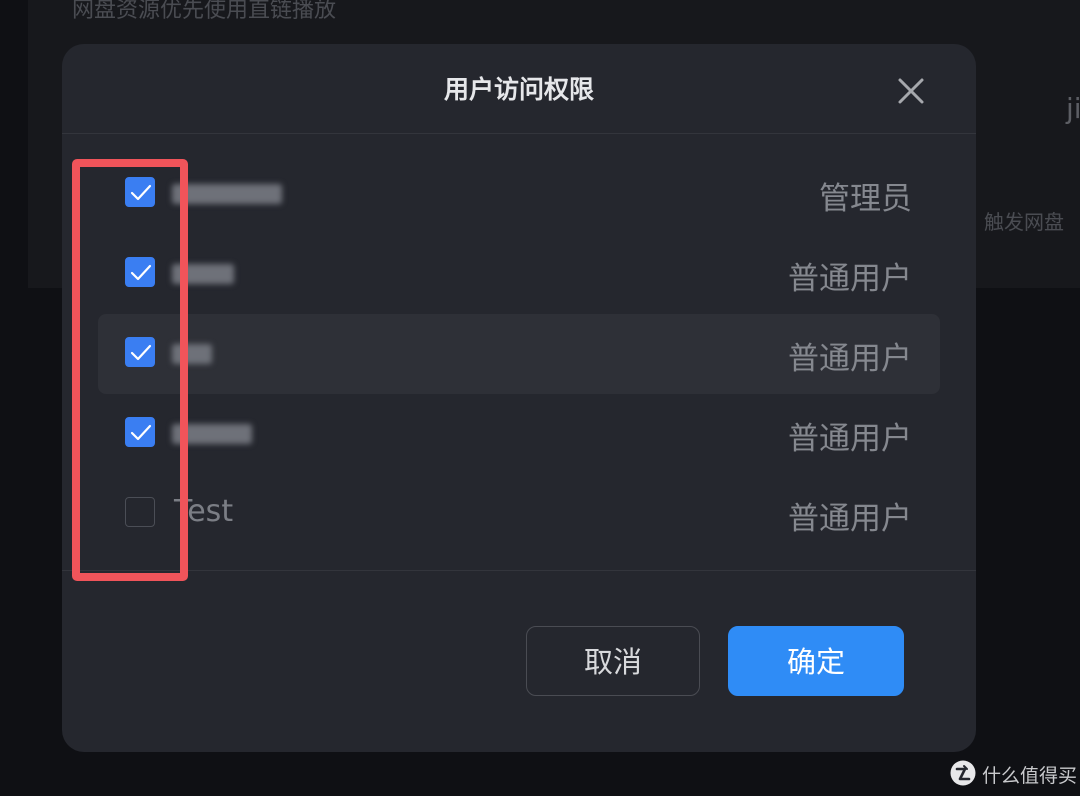 This screenshot has width=1080, height=796. What do you see at coordinates (204, 11) in the screenshot?
I see `background-top-text: 网盘资源优先使用直链播放` at bounding box center [204, 11].